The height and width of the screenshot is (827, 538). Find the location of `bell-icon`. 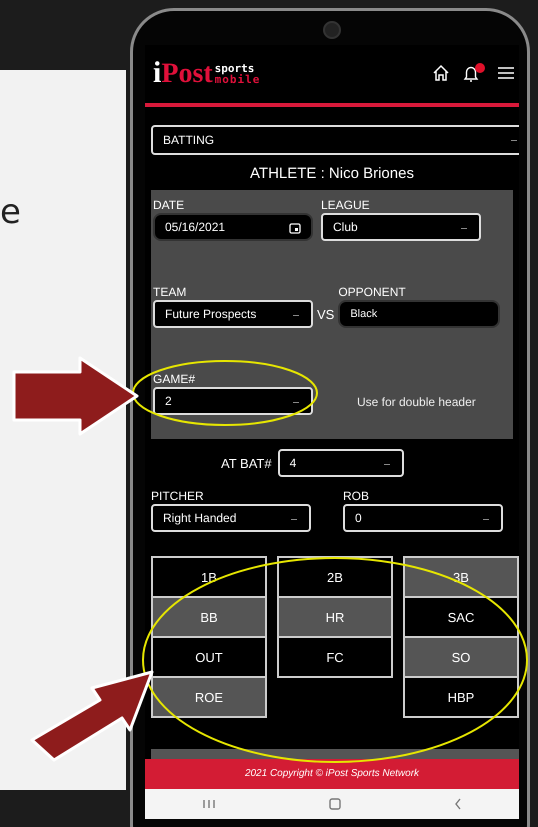

bell-icon is located at coordinates (474, 73).